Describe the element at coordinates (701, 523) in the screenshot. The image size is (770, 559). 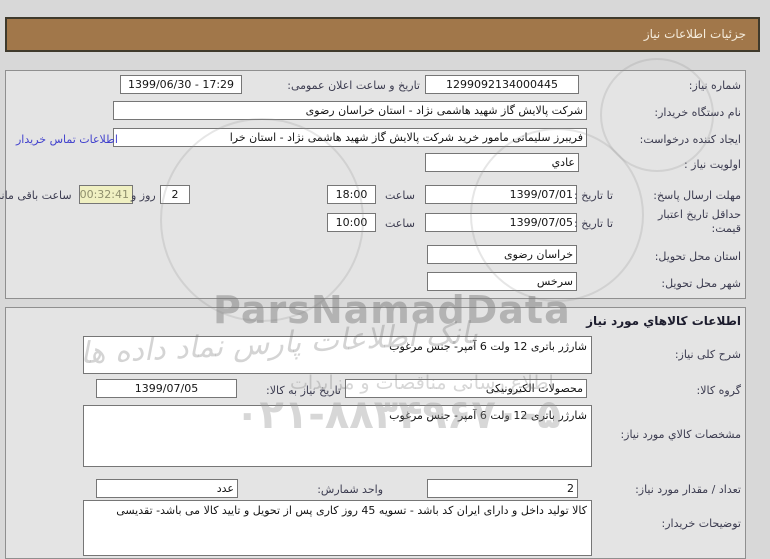
I see `buyer-notes-label: توضیحات خریدار:` at that location.